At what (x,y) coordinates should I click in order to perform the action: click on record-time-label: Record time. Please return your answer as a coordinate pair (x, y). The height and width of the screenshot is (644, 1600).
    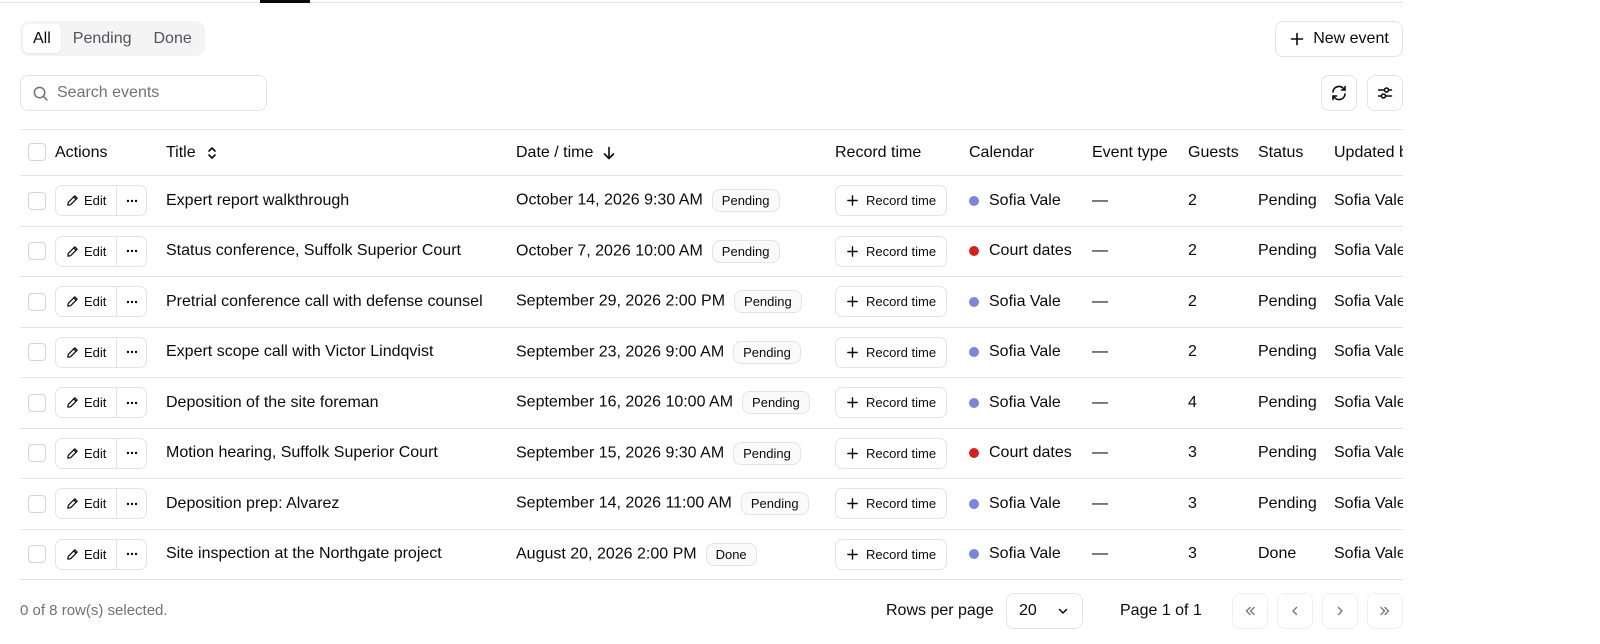
    Looking at the image, I should click on (901, 504).